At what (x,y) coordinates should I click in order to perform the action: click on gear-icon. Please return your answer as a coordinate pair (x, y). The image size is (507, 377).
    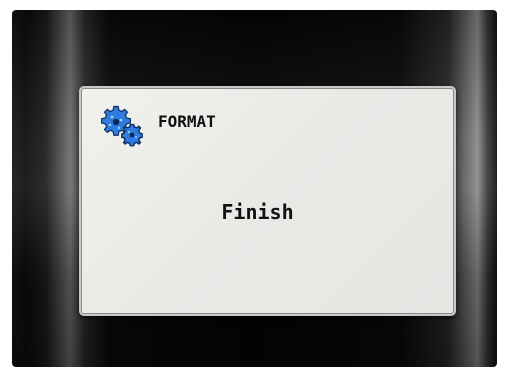
    Looking at the image, I should click on (122, 126).